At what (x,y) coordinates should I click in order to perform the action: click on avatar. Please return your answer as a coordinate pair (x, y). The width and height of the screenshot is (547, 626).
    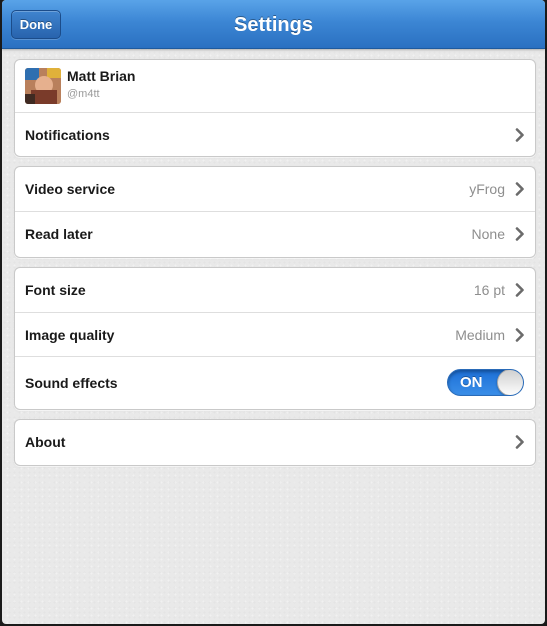
    Looking at the image, I should click on (43, 86).